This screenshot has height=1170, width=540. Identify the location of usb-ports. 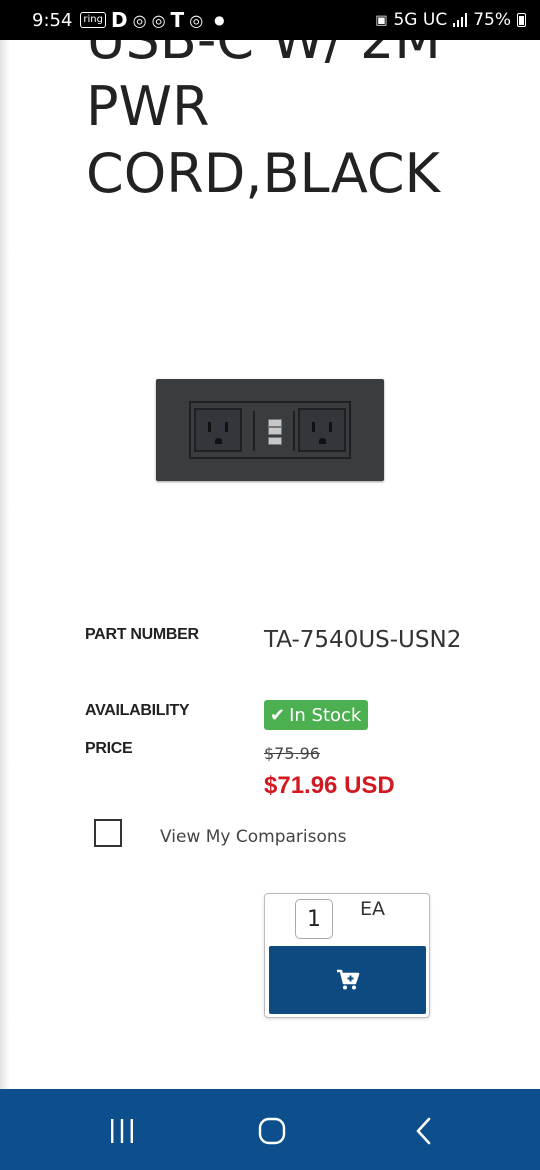
(274, 431).